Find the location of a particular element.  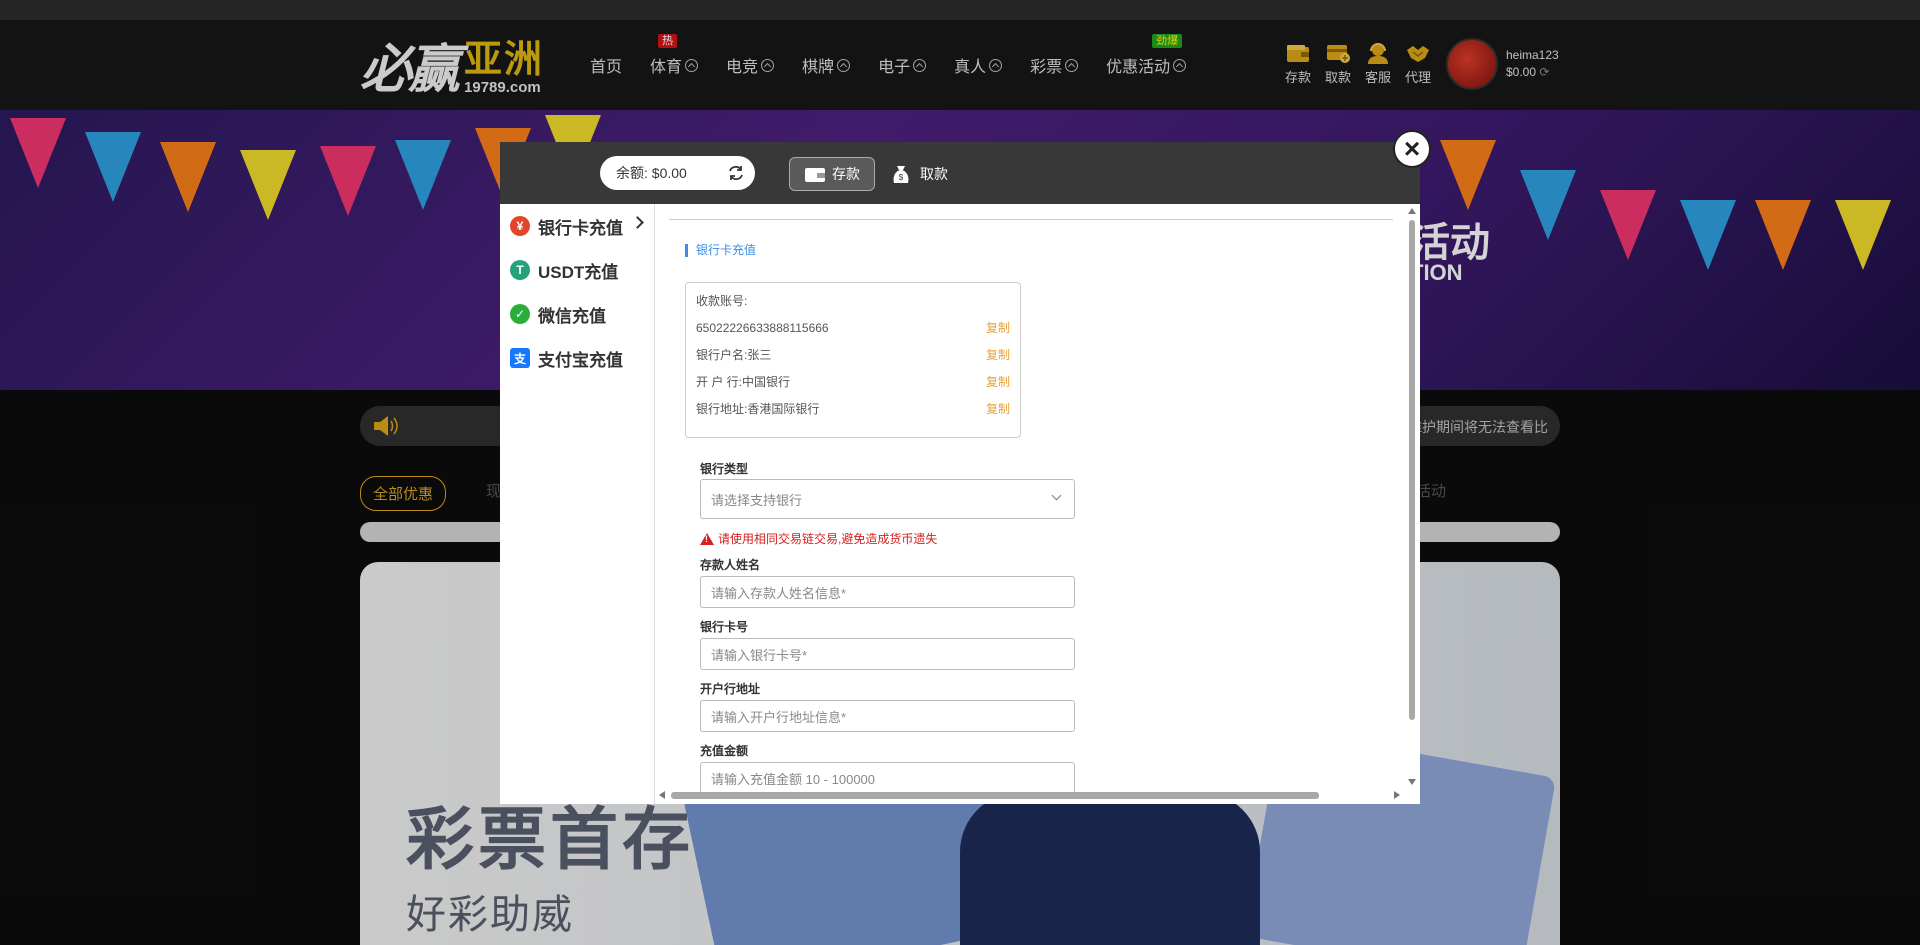

bank-card-icon: ¥ is located at coordinates (520, 226).